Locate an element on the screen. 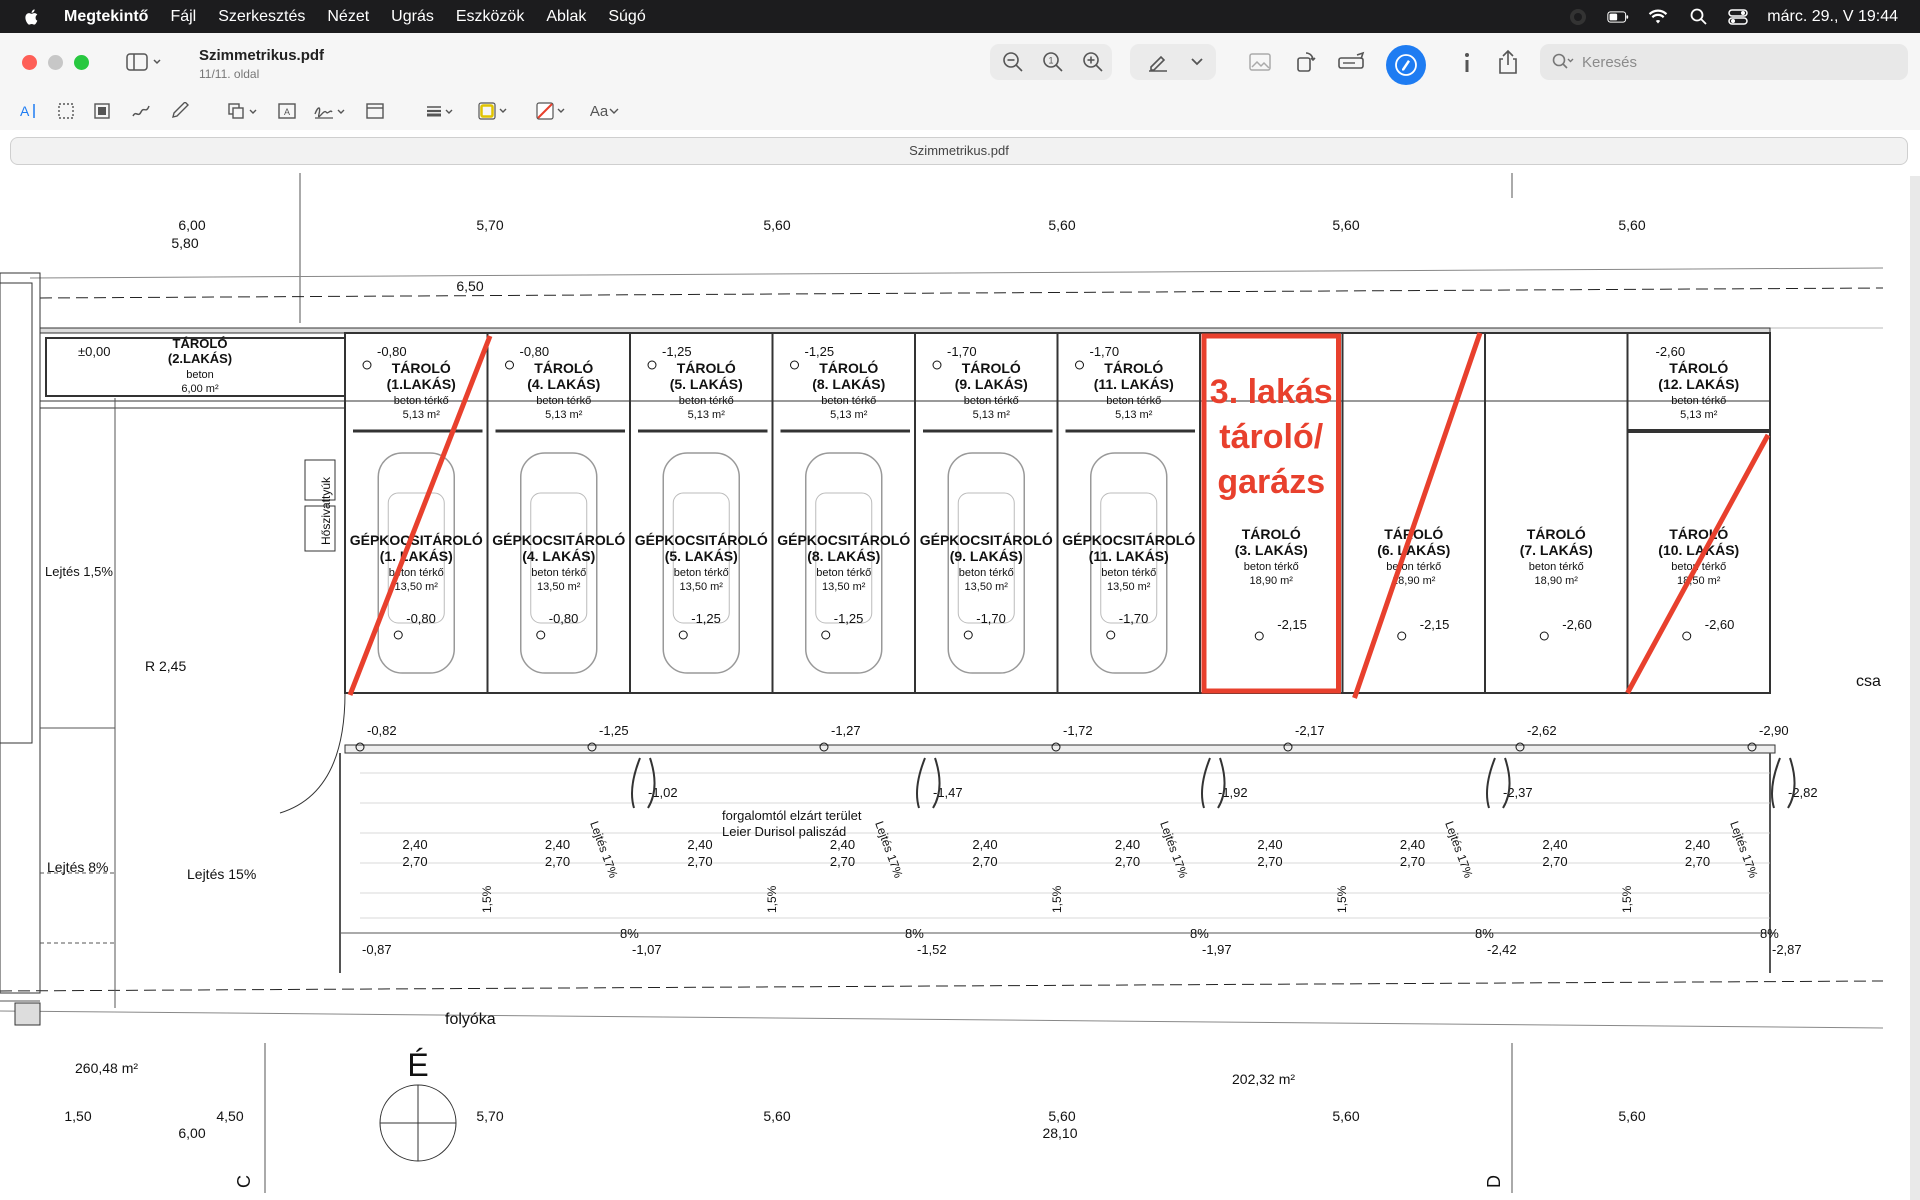 Image resolution: width=1920 pixels, height=1200 pixels. road-level: -2,17 is located at coordinates (1310, 730).